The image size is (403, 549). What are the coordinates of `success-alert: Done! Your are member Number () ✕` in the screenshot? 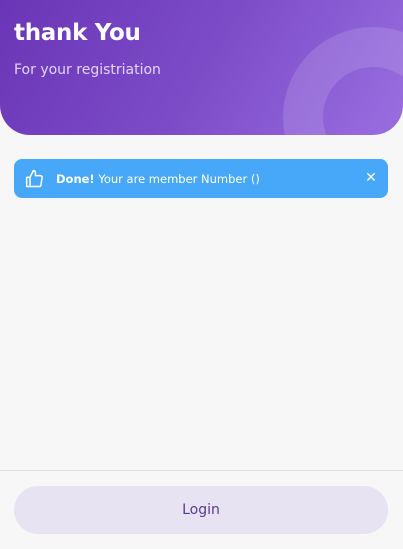 It's located at (201, 178).